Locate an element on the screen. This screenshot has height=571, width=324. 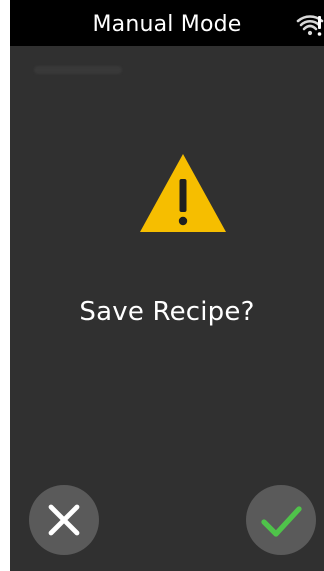
wifi-alert-icon is located at coordinates (310, 26).